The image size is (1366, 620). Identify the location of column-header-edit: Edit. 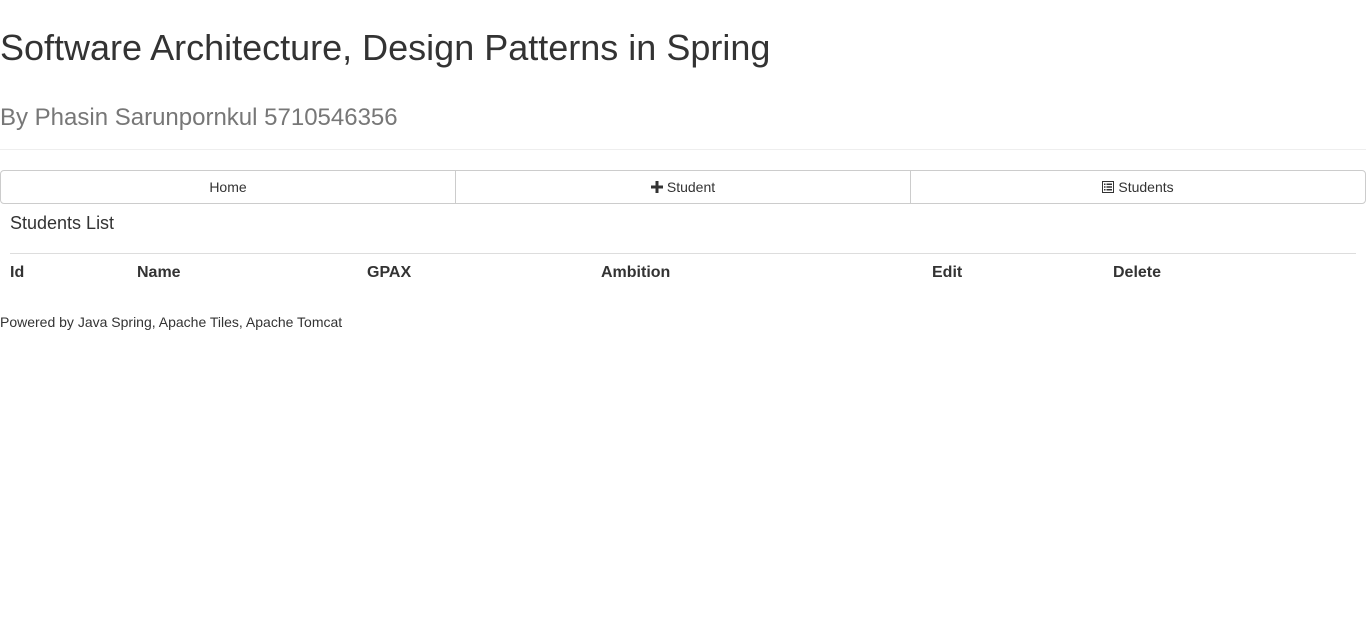
(947, 272).